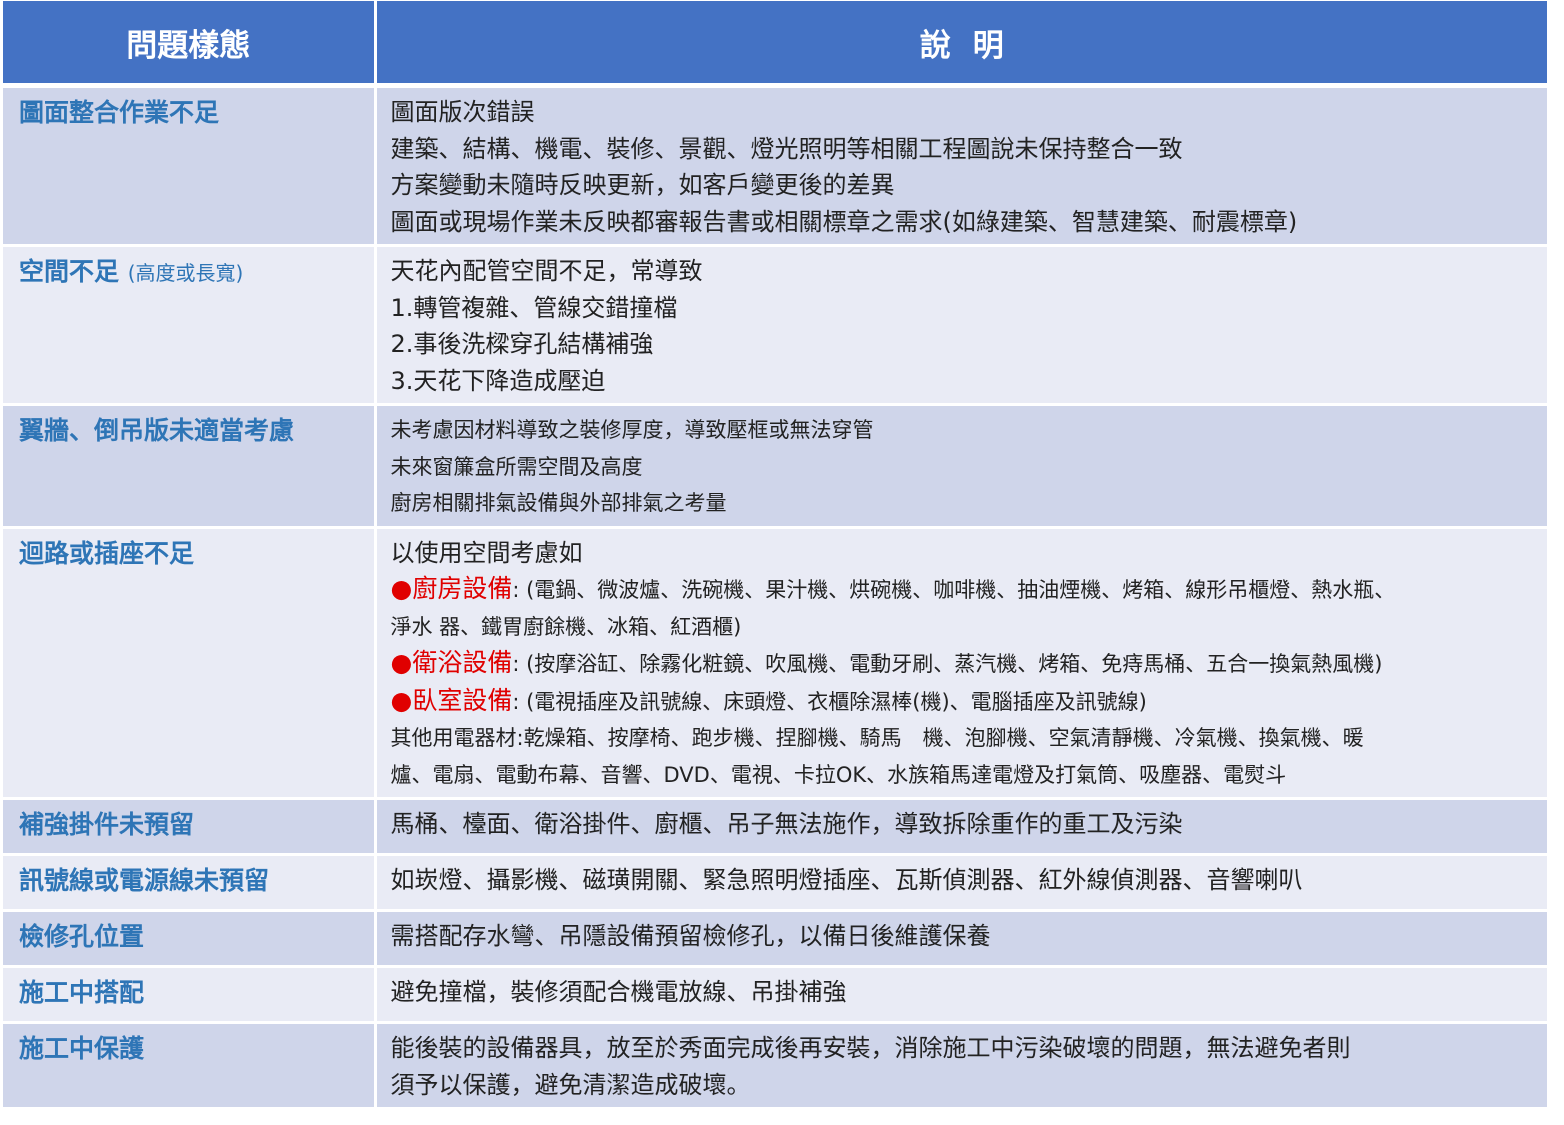 This screenshot has height=1125, width=1564. I want to click on issue-title-text: 空間不足, so click(69, 271).